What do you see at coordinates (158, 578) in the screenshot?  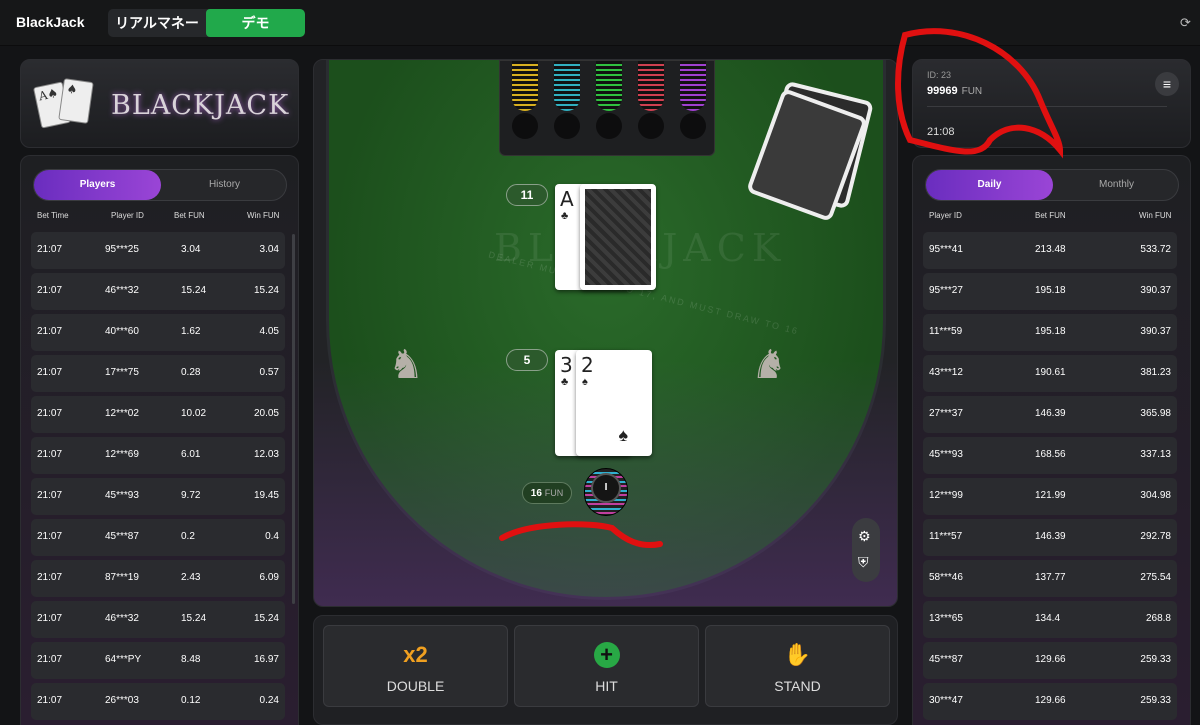 I see `table-row: 21:07 87***19 2.43 6.09` at bounding box center [158, 578].